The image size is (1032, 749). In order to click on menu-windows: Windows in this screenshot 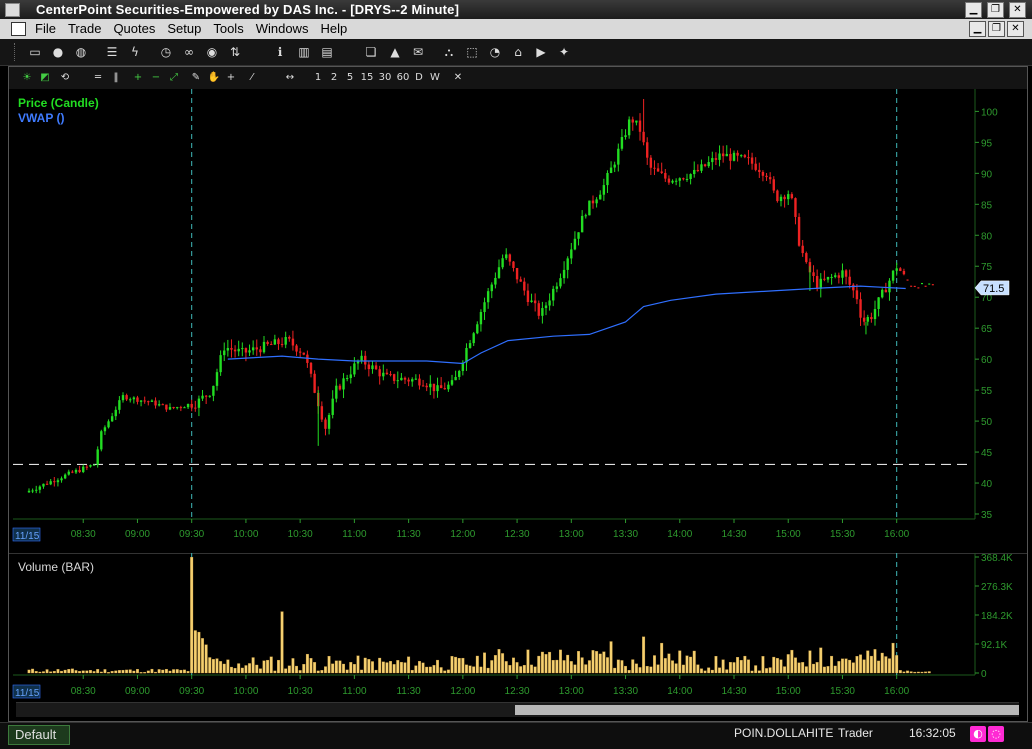, I will do `click(282, 28)`.